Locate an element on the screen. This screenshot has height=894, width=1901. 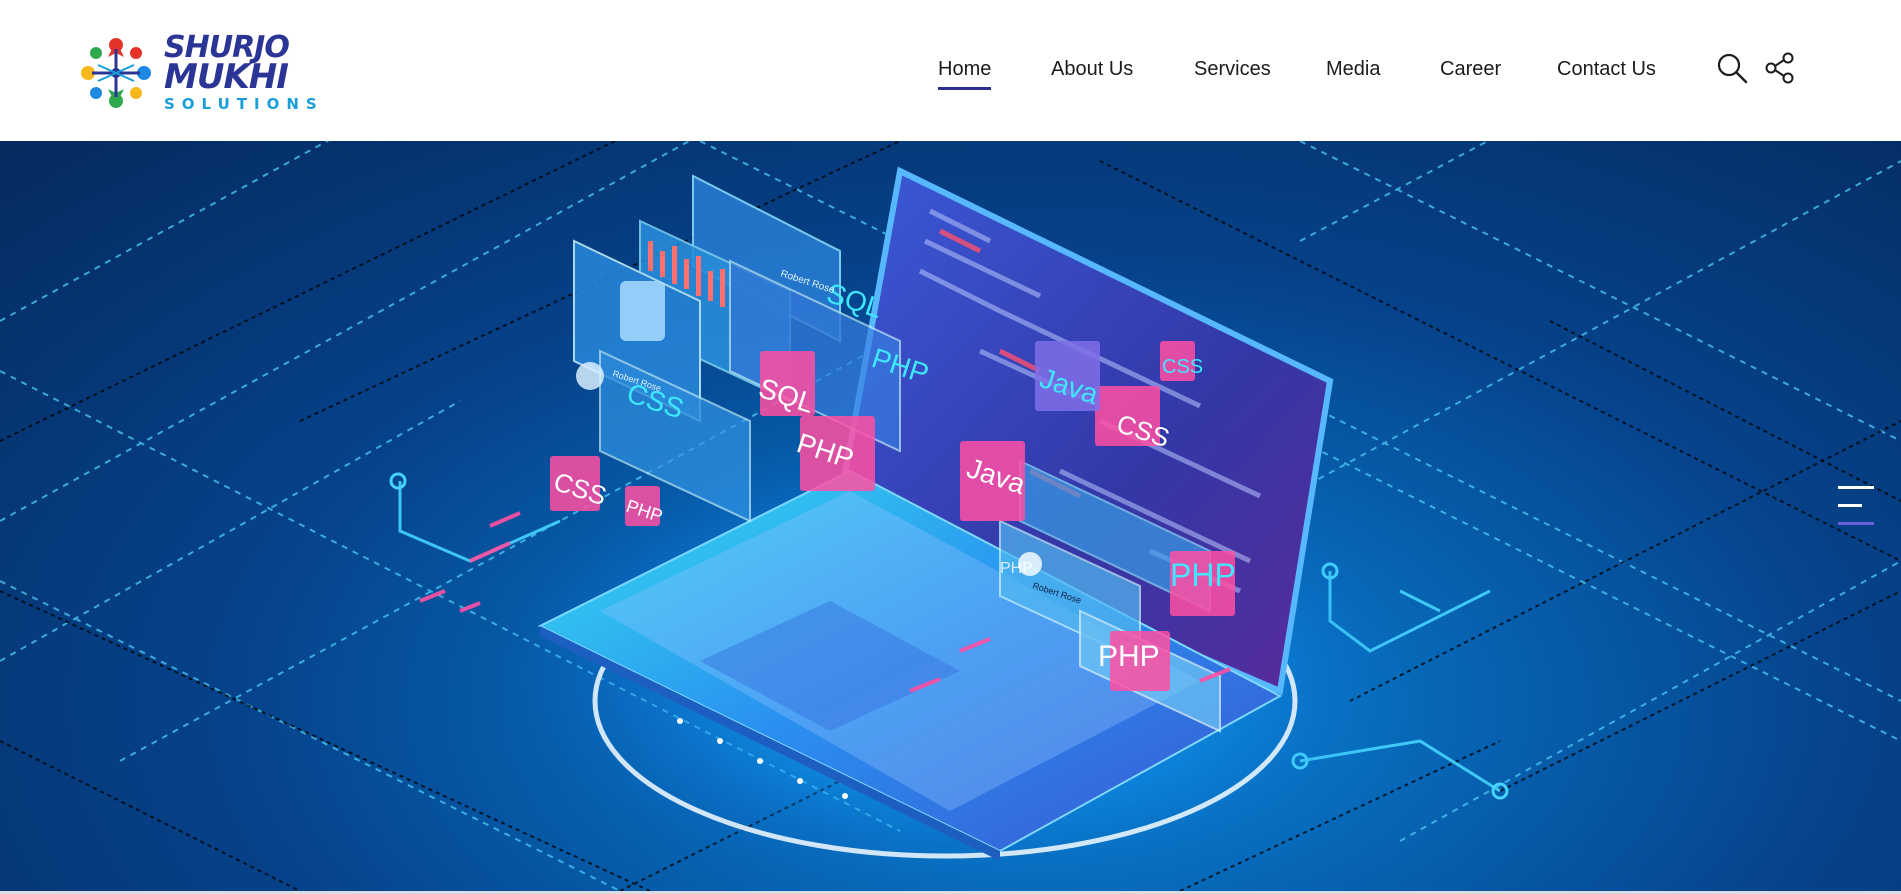
nav-career: Career is located at coordinates (1470, 69).